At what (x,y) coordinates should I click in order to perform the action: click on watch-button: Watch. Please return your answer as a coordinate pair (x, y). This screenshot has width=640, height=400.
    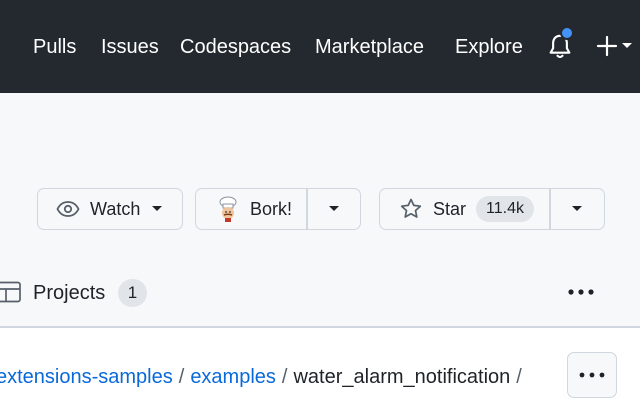
    Looking at the image, I should click on (110, 209).